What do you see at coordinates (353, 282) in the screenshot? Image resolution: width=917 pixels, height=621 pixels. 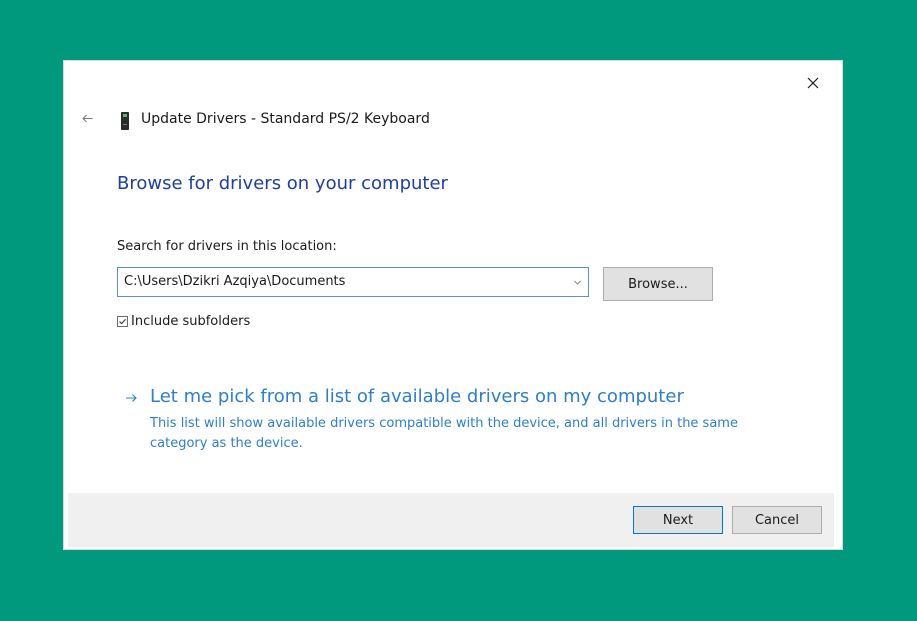 I see `driver-path-combobox: C:\Users\Dzikri Azqiya\Documents` at bounding box center [353, 282].